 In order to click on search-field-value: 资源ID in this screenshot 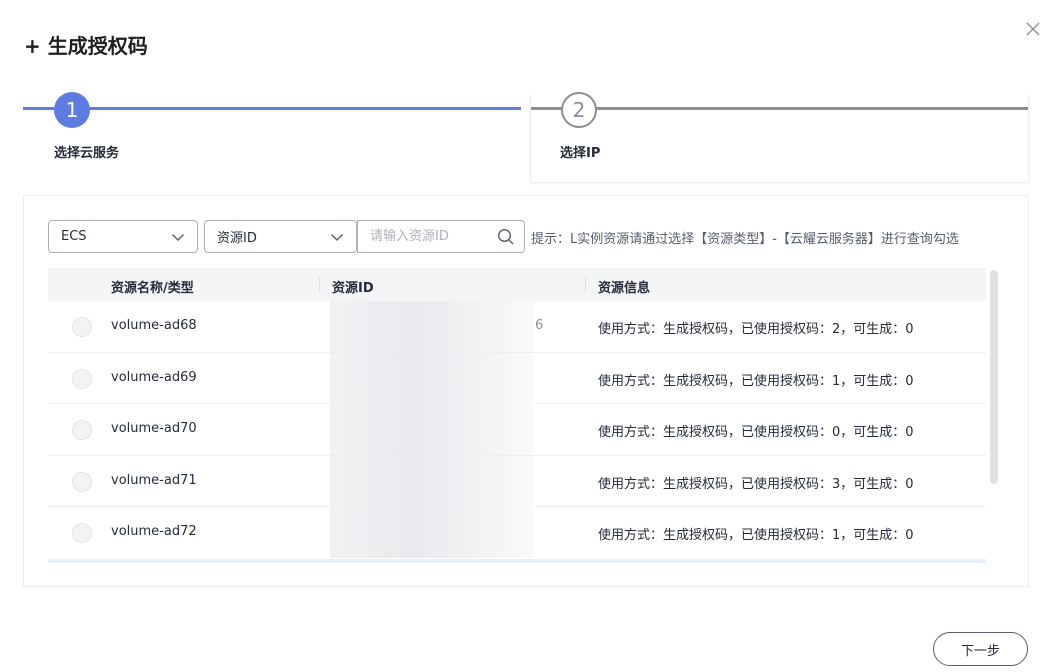, I will do `click(237, 238)`.